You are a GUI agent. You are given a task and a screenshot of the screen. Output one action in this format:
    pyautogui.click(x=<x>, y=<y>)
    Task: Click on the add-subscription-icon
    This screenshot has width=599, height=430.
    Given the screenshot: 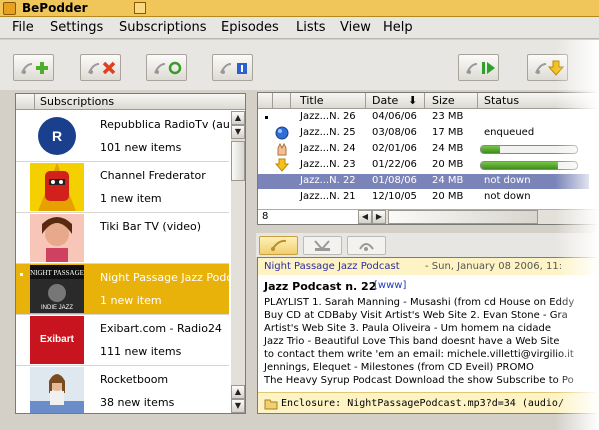 What is the action you would take?
    pyautogui.click(x=34, y=68)
    